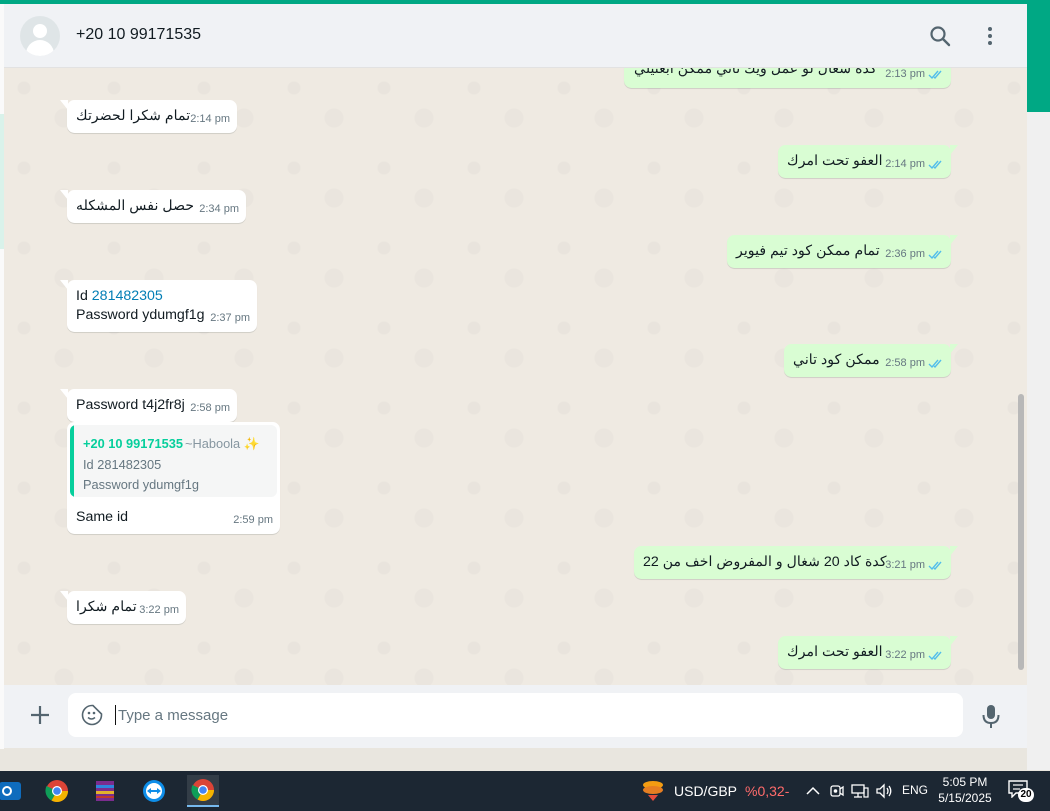  Describe the element at coordinates (991, 717) in the screenshot. I see `microphone-icon` at that location.